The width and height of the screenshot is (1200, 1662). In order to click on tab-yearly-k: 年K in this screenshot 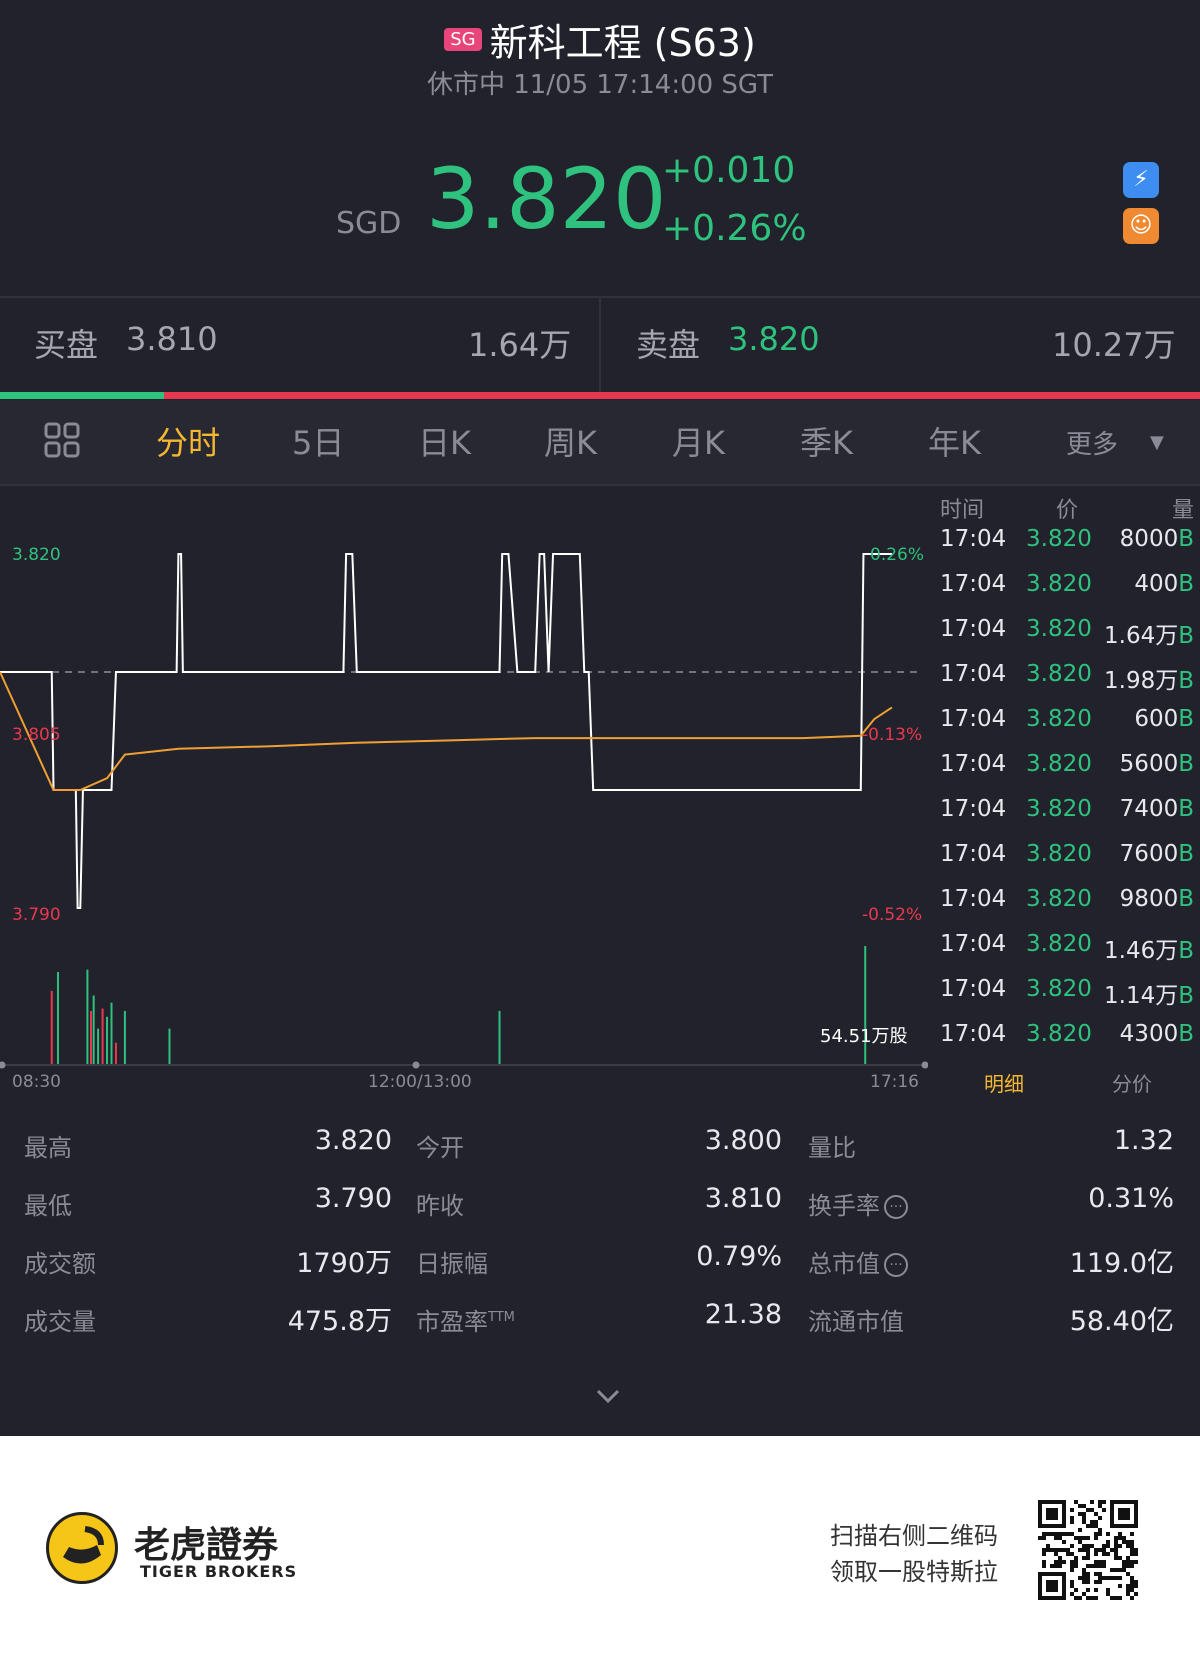, I will do `click(954, 441)`.